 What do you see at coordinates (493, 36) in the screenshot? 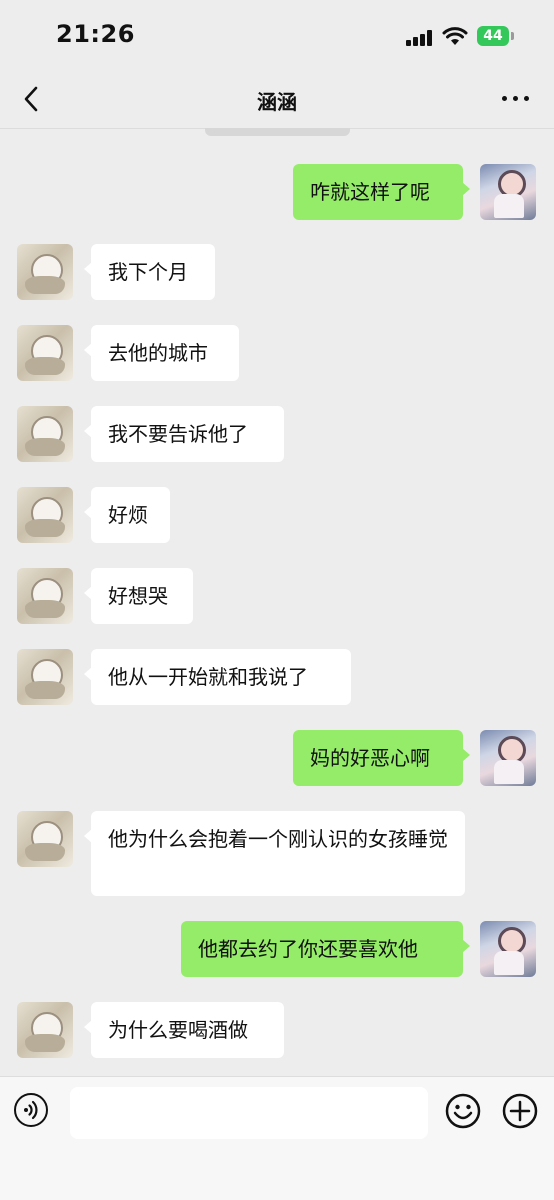
I see `battery-level: 44` at bounding box center [493, 36].